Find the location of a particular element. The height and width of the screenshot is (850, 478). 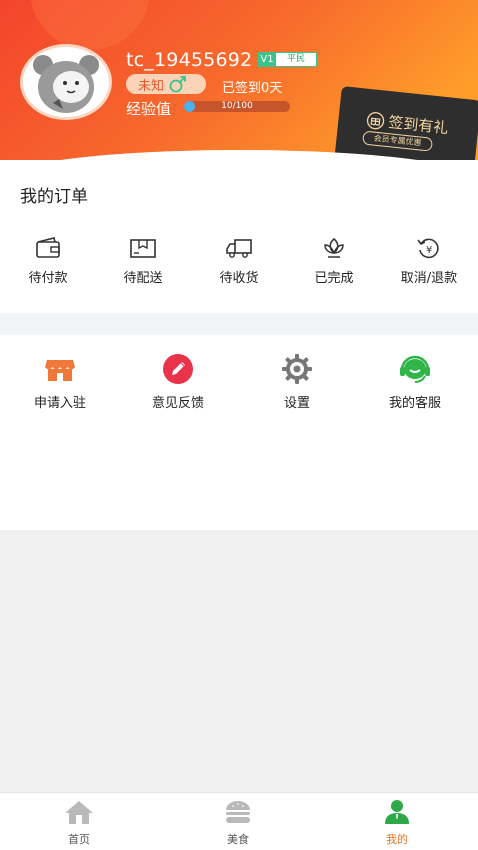

exp-progress-bar: 10/100 is located at coordinates (237, 106).